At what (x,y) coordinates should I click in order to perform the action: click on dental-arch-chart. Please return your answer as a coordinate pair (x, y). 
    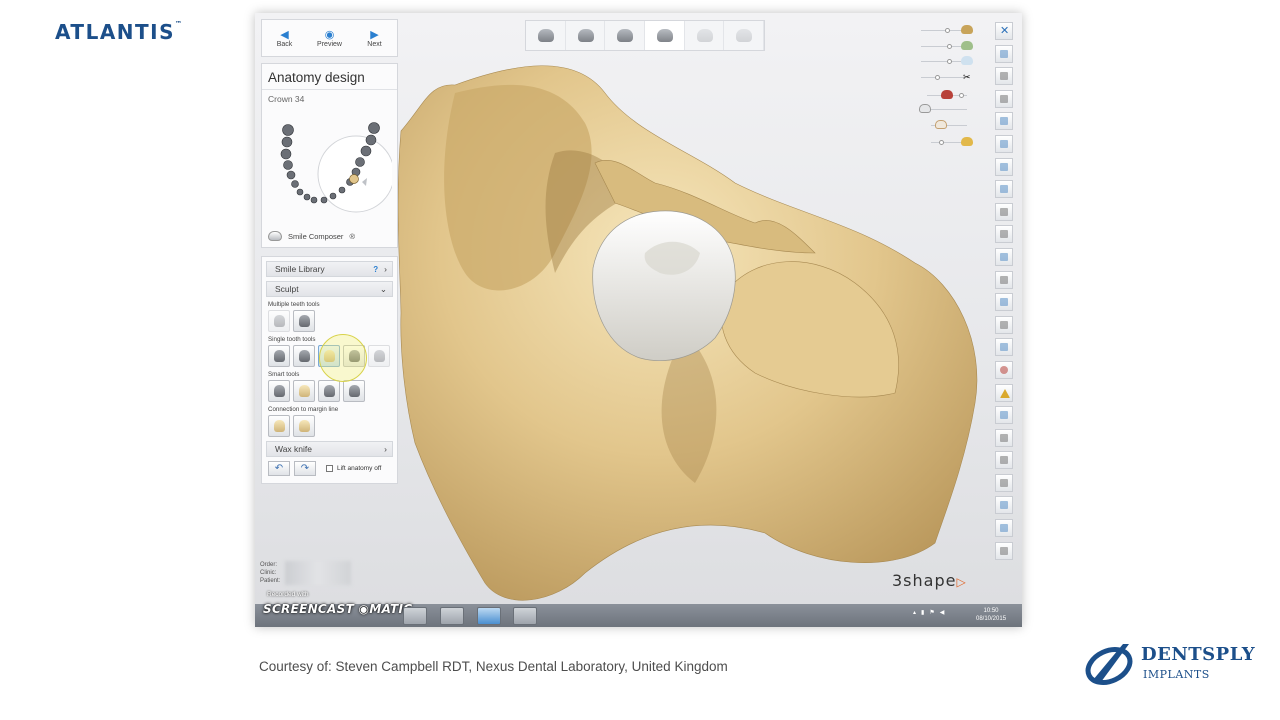
    Looking at the image, I should click on (331, 169).